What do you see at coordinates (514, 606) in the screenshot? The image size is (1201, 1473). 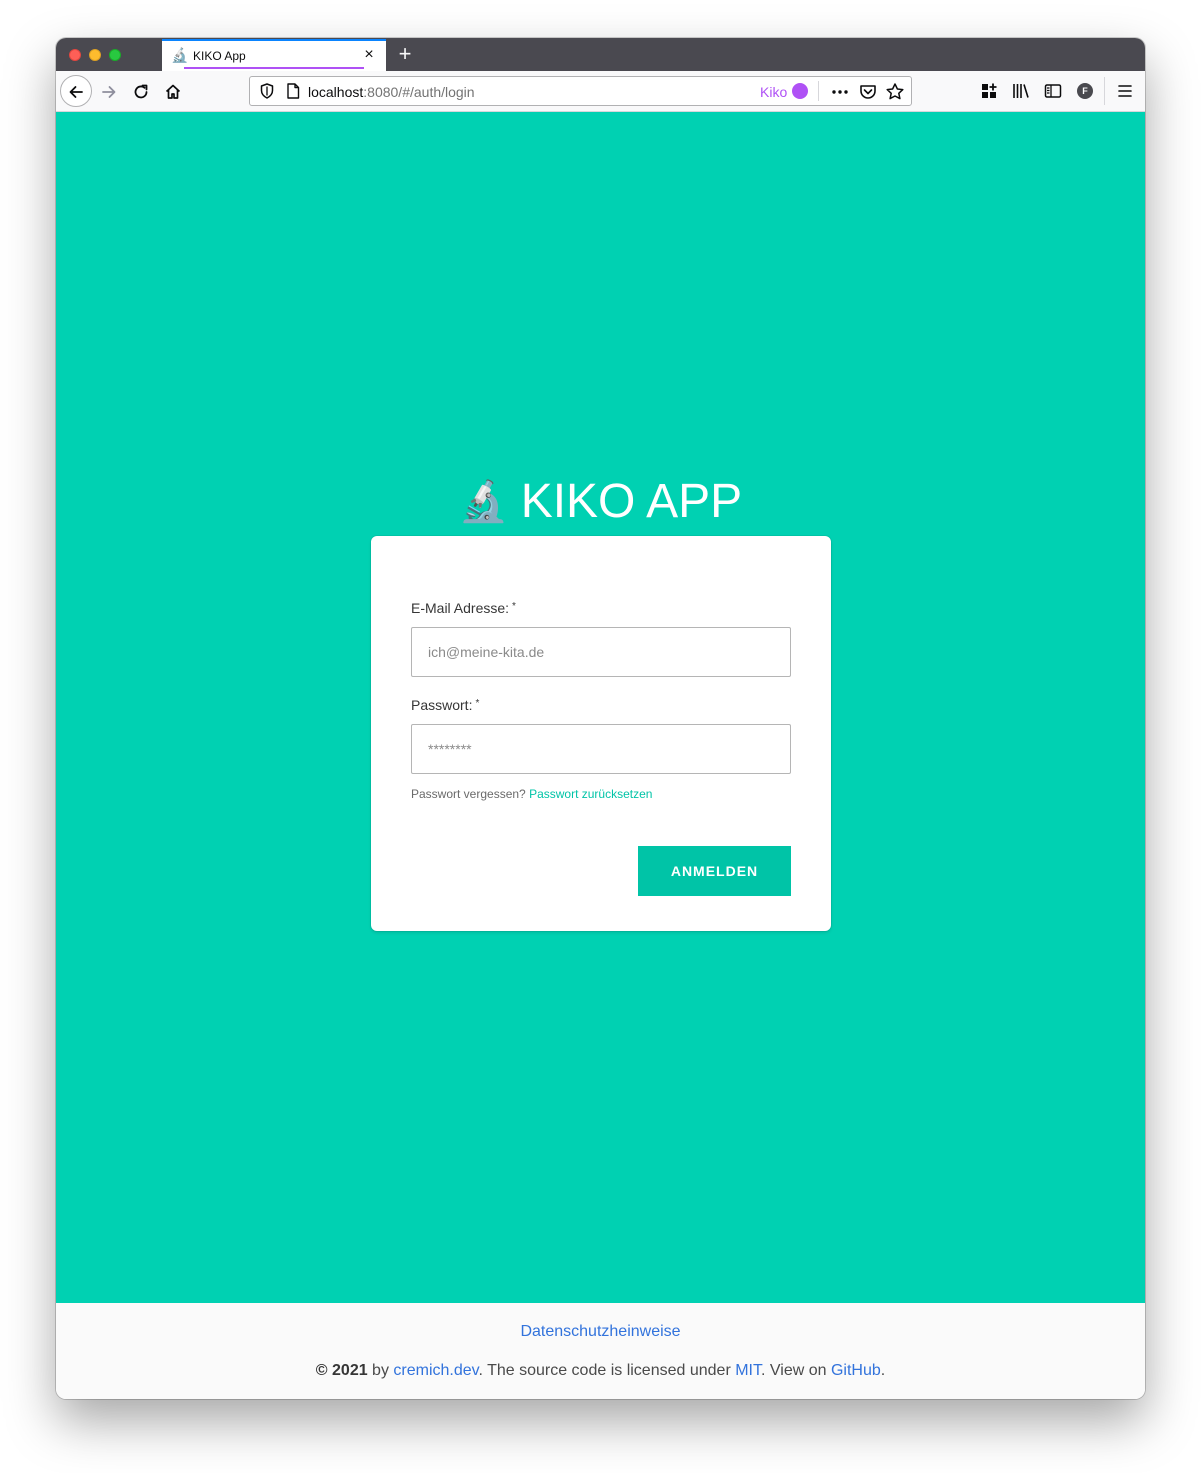 I see `email-required-mark: *` at bounding box center [514, 606].